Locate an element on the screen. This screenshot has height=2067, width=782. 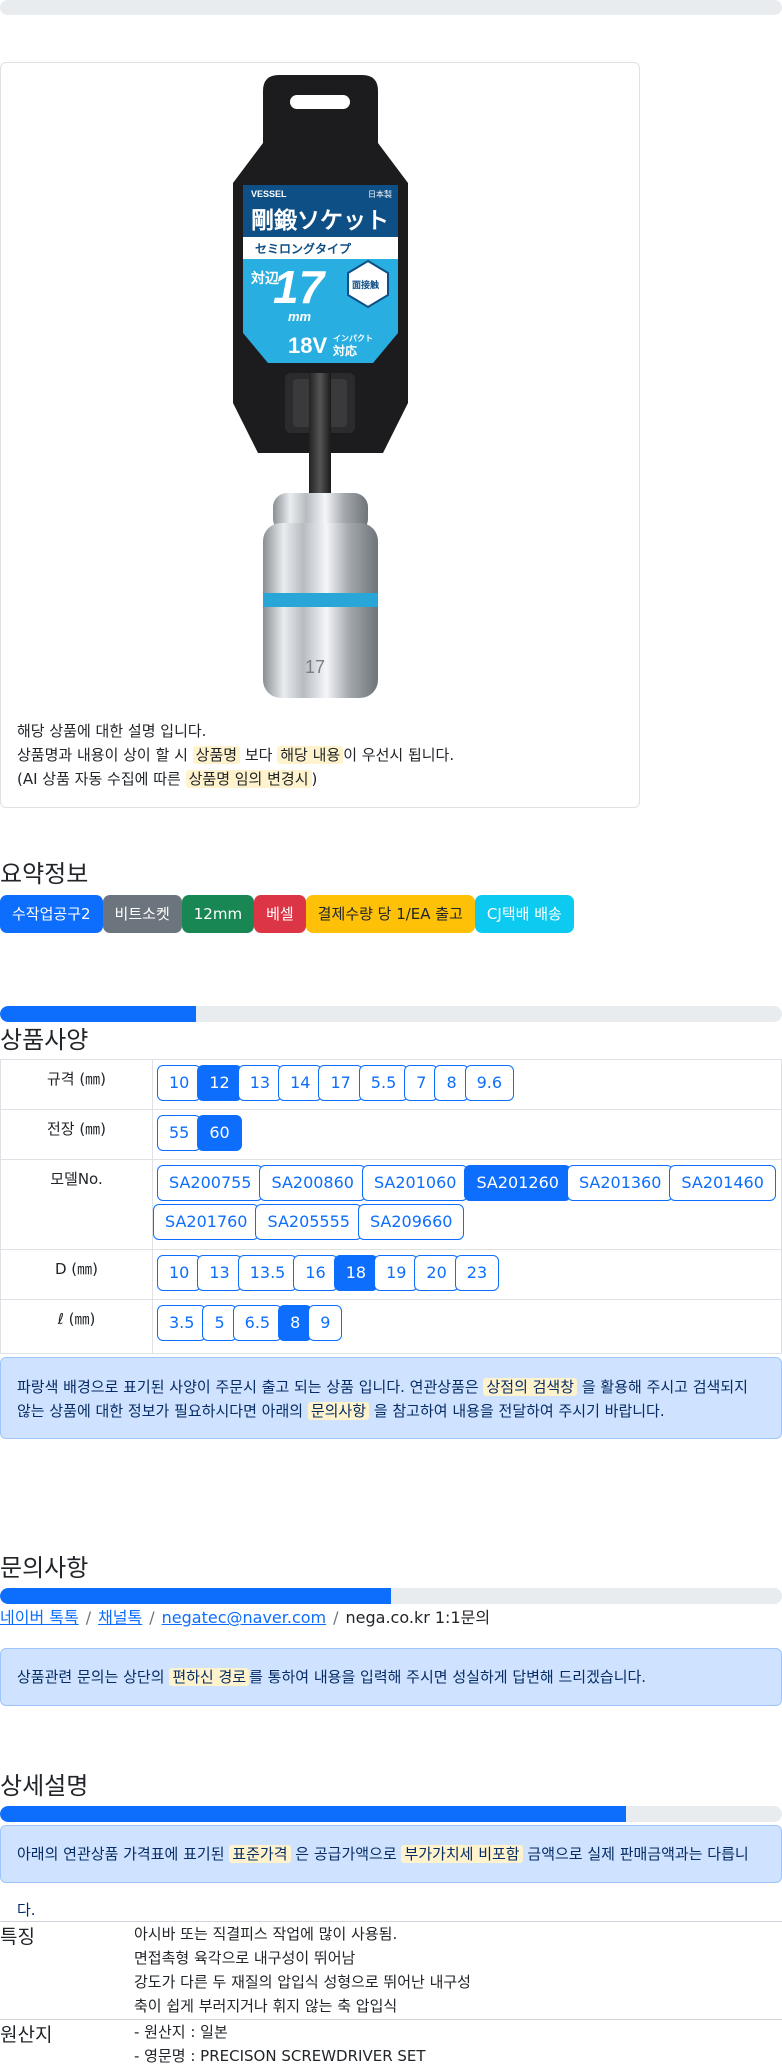
product-size-number: 17 is located at coordinates (300, 287).